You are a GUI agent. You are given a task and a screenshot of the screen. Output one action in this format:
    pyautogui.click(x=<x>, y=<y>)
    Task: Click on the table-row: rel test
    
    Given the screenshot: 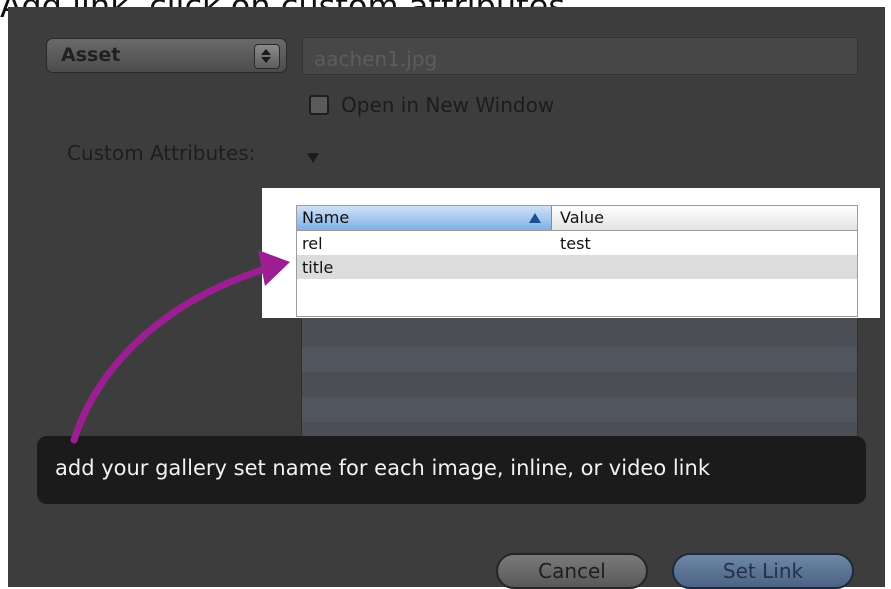 What is the action you would take?
    pyautogui.click(x=577, y=243)
    